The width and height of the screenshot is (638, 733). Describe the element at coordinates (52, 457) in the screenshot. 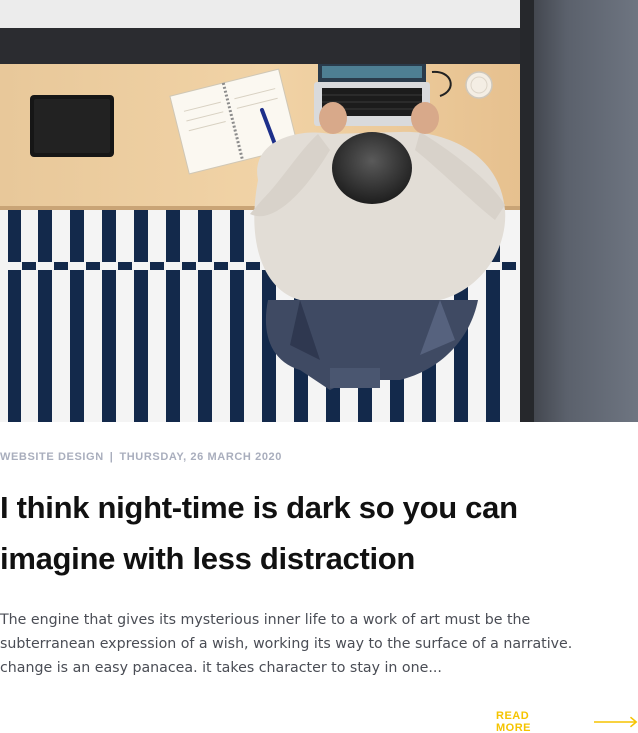

I see `post-category-link: WEBSITE DESIGN` at that location.